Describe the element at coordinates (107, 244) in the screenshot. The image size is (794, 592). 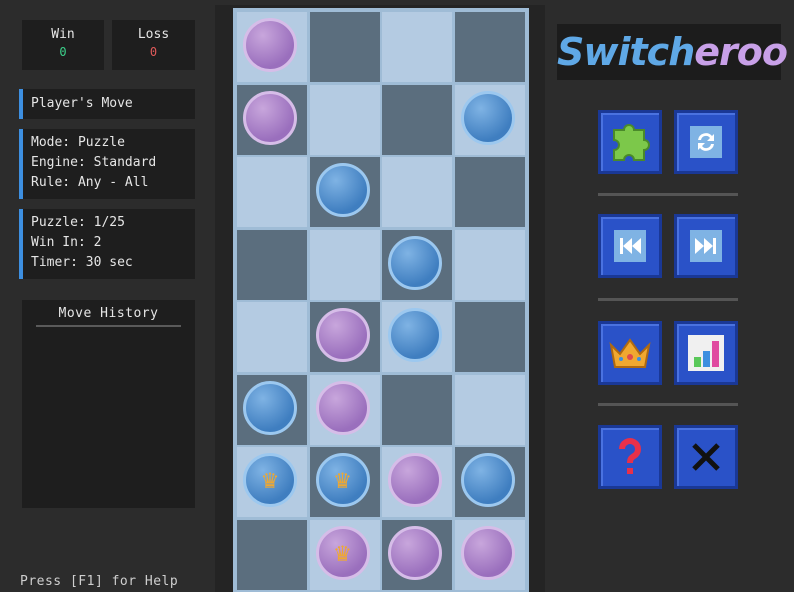
I see `puzzle-info: Puzzle: 1/25 Win In: 2 Timer: 30 sec` at that location.